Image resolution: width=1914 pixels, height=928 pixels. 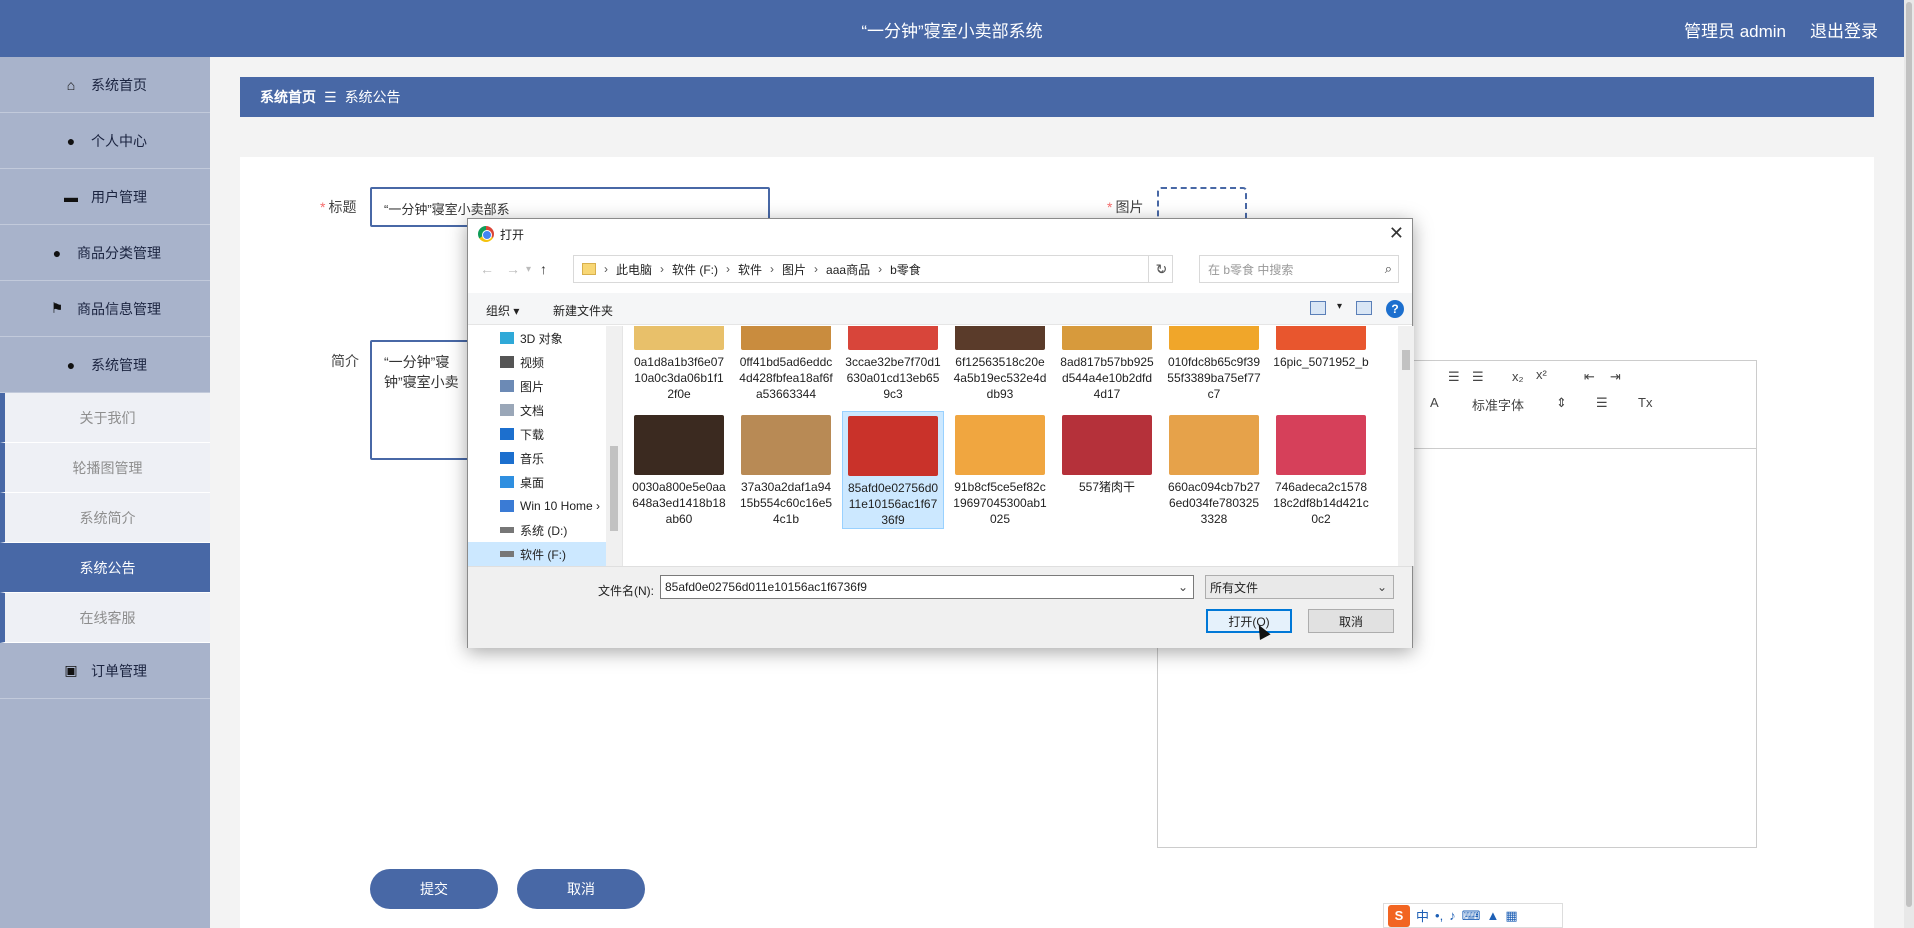 I want to click on logout-link: 退出登录, so click(x=1844, y=29).